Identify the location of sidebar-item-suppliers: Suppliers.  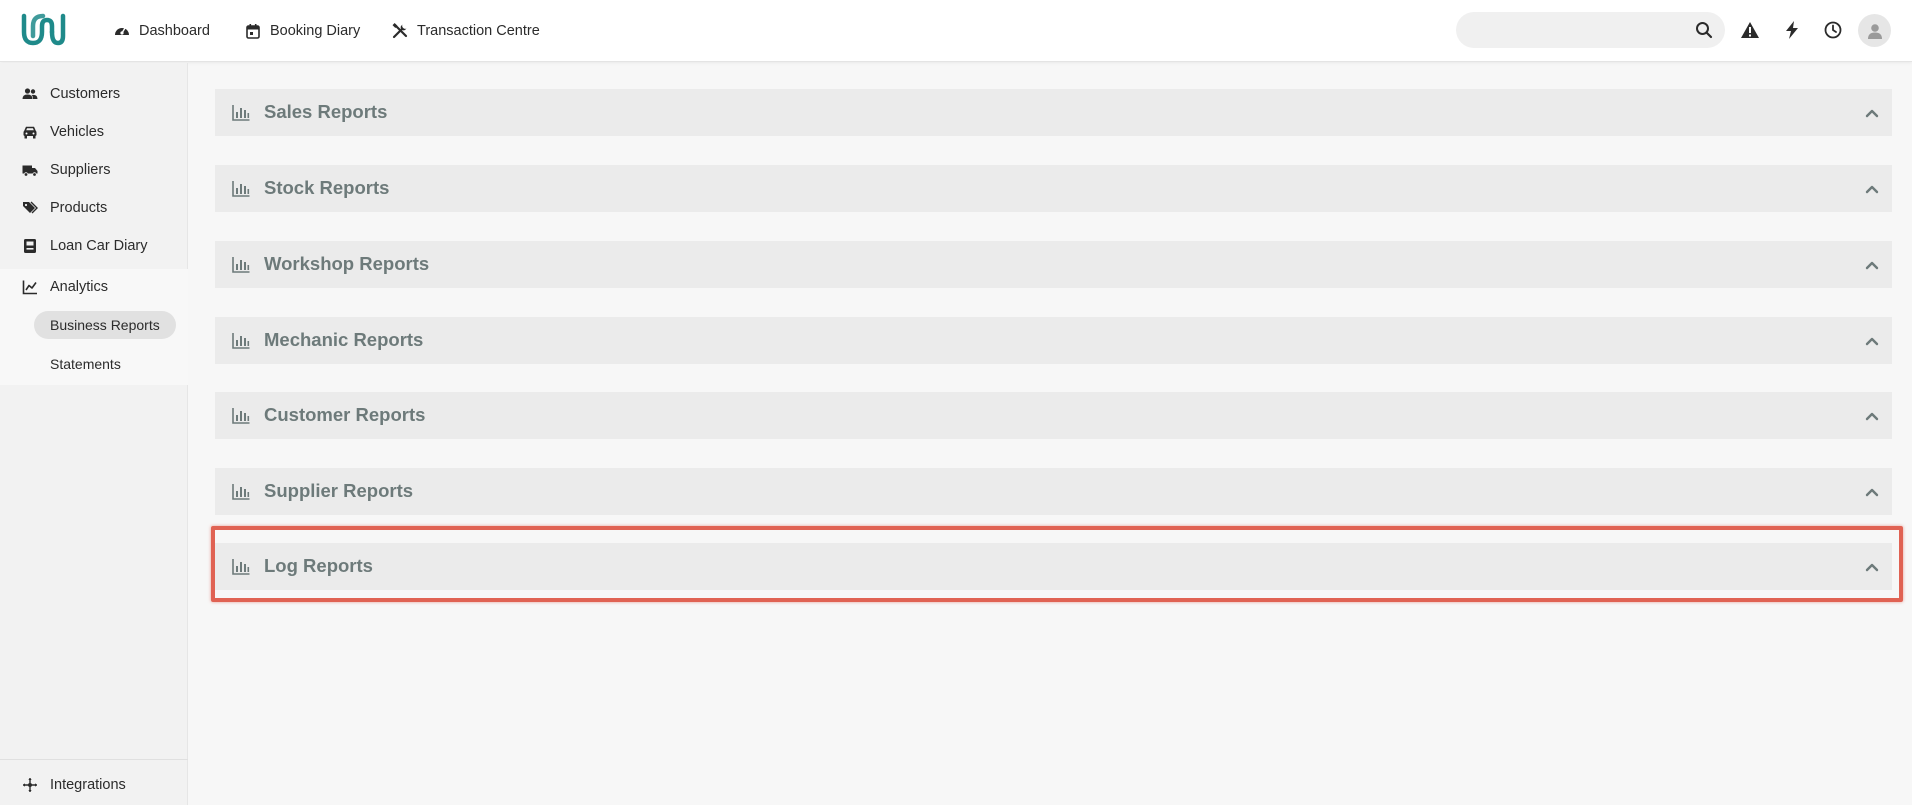
(94, 170).